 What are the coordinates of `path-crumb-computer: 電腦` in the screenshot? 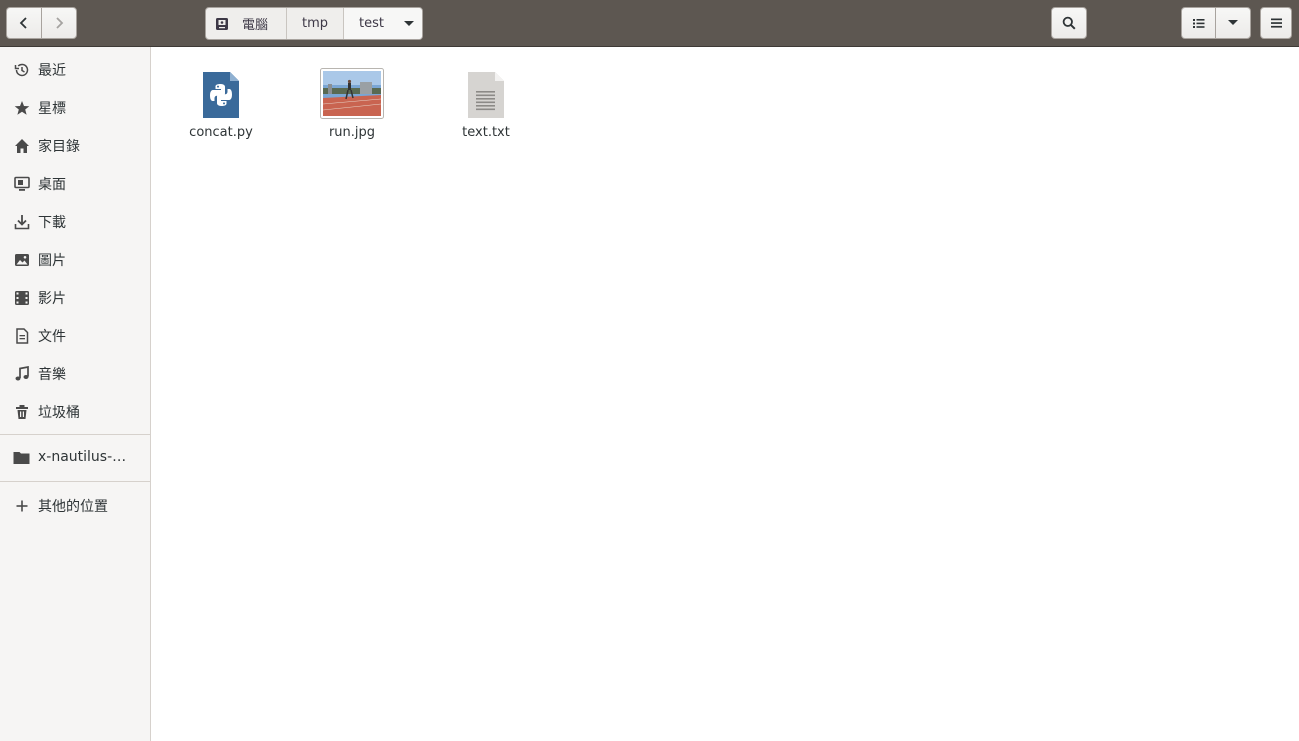 It's located at (246, 23).